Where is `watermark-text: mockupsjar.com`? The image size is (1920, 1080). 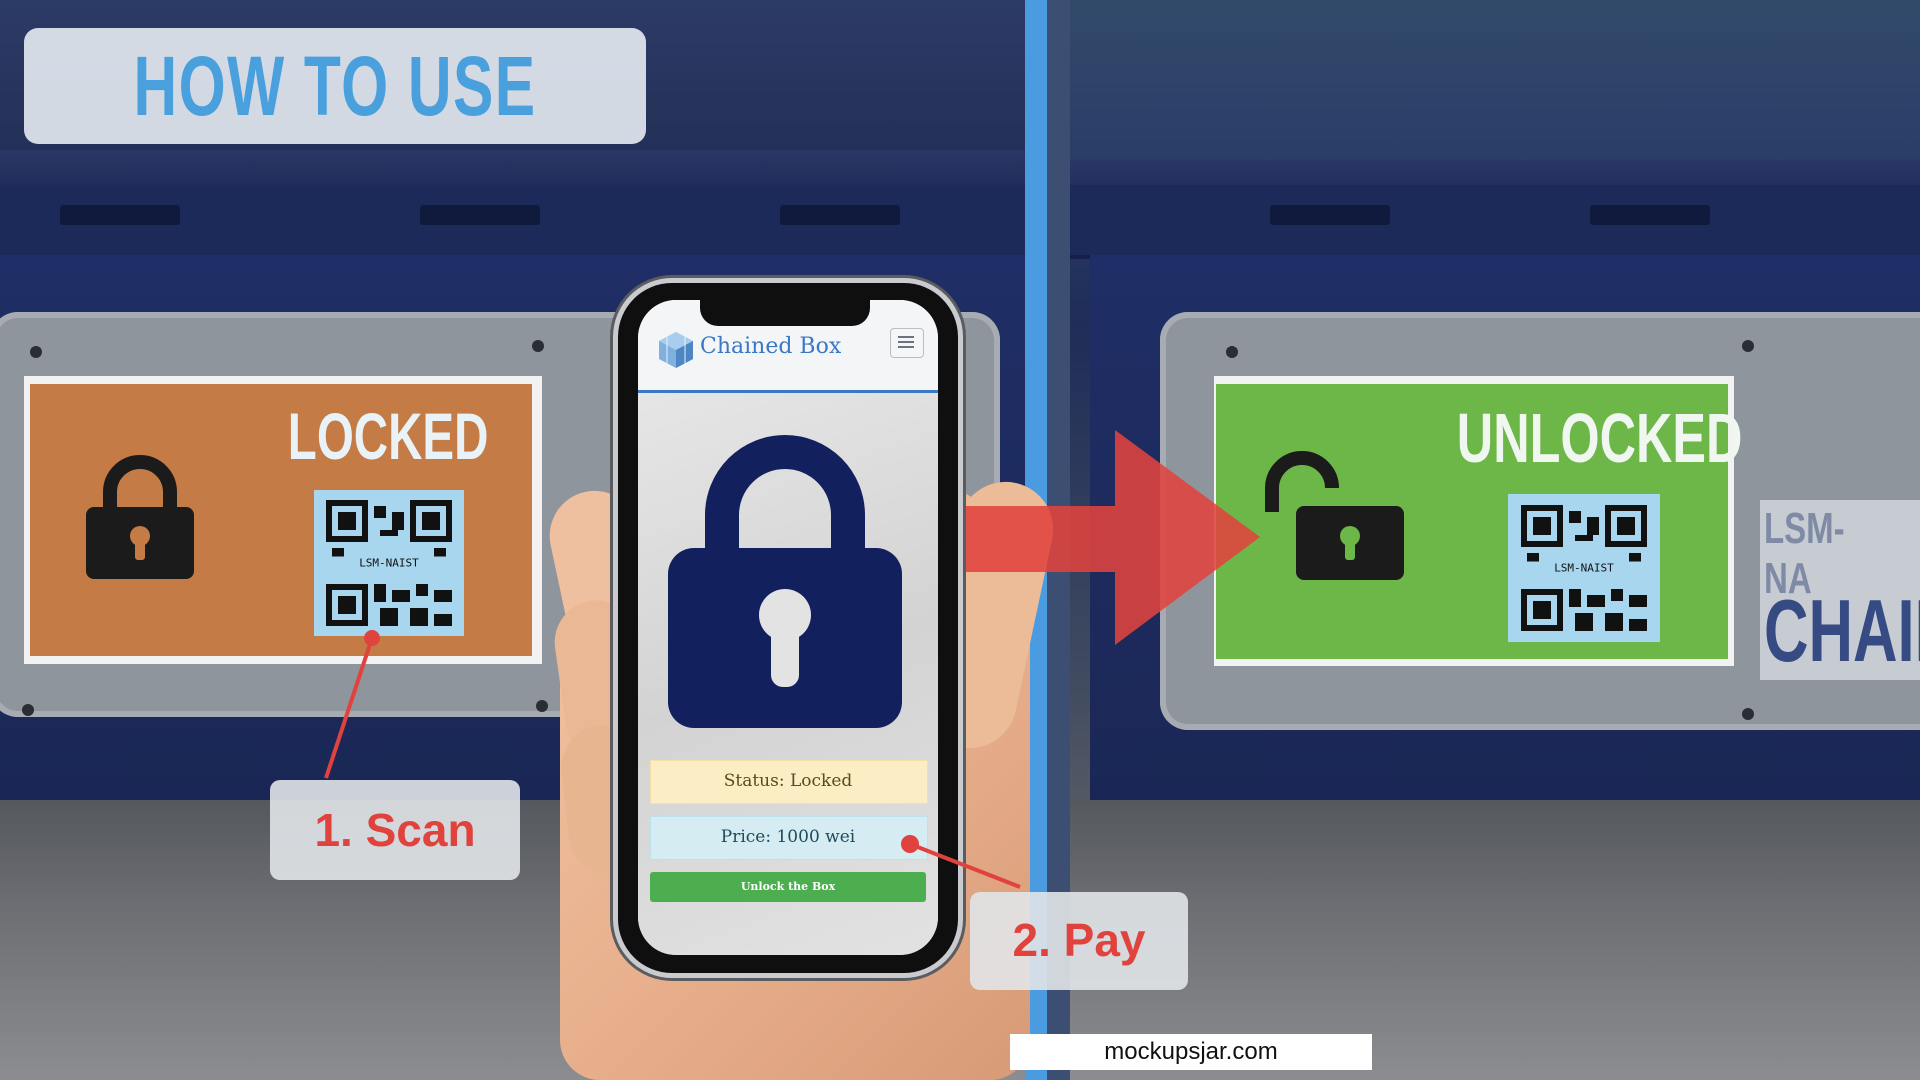 watermark-text: mockupsjar.com is located at coordinates (1191, 1051).